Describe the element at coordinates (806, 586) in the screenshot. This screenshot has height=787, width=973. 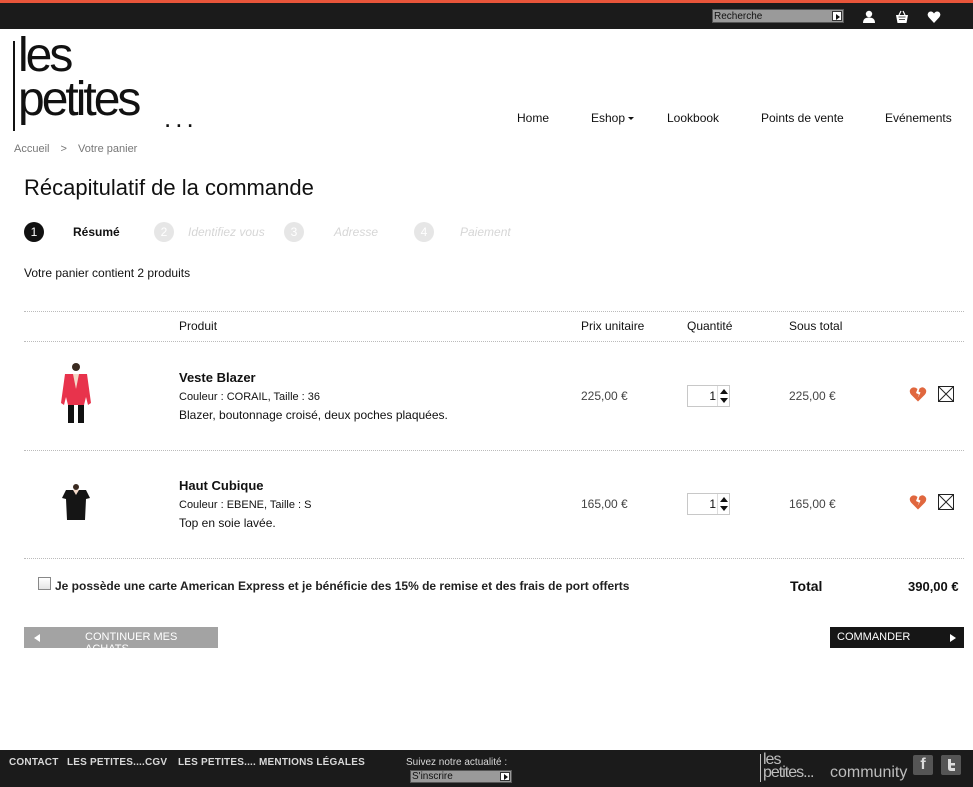
I see `total-label: Total` at that location.